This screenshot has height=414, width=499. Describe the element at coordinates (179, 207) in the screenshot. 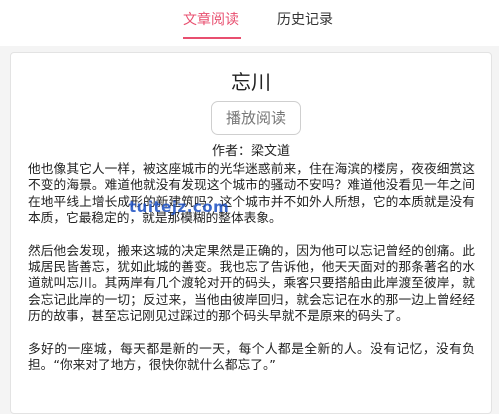

I see `watermark: tuitejz.com` at that location.